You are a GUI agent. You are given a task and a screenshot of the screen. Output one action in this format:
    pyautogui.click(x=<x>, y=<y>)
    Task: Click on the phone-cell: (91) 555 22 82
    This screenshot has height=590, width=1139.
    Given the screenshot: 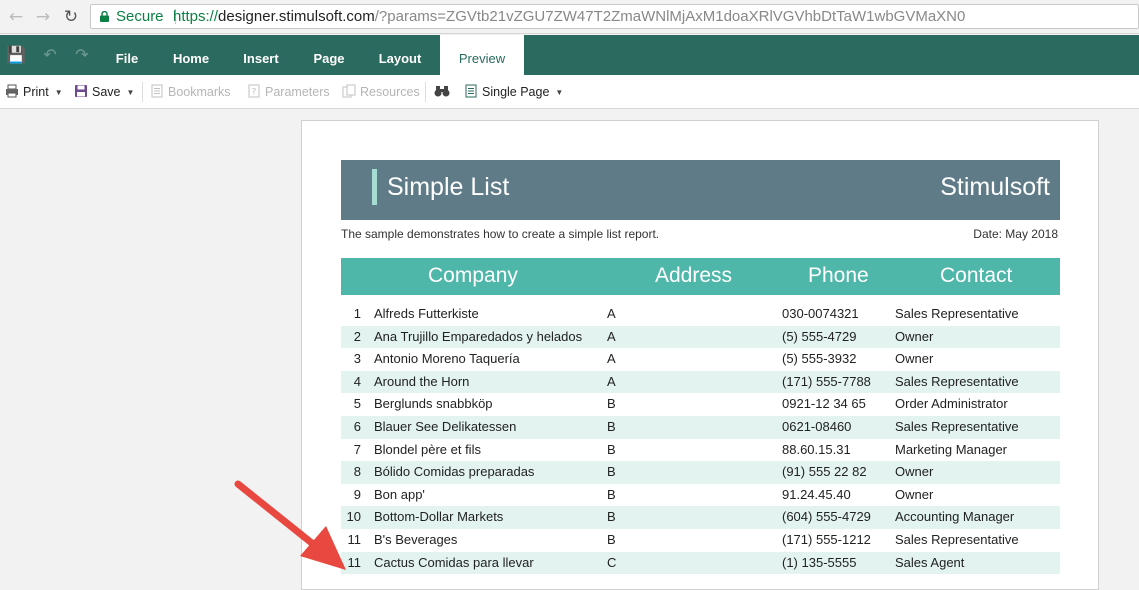 What is the action you would take?
    pyautogui.click(x=824, y=472)
    